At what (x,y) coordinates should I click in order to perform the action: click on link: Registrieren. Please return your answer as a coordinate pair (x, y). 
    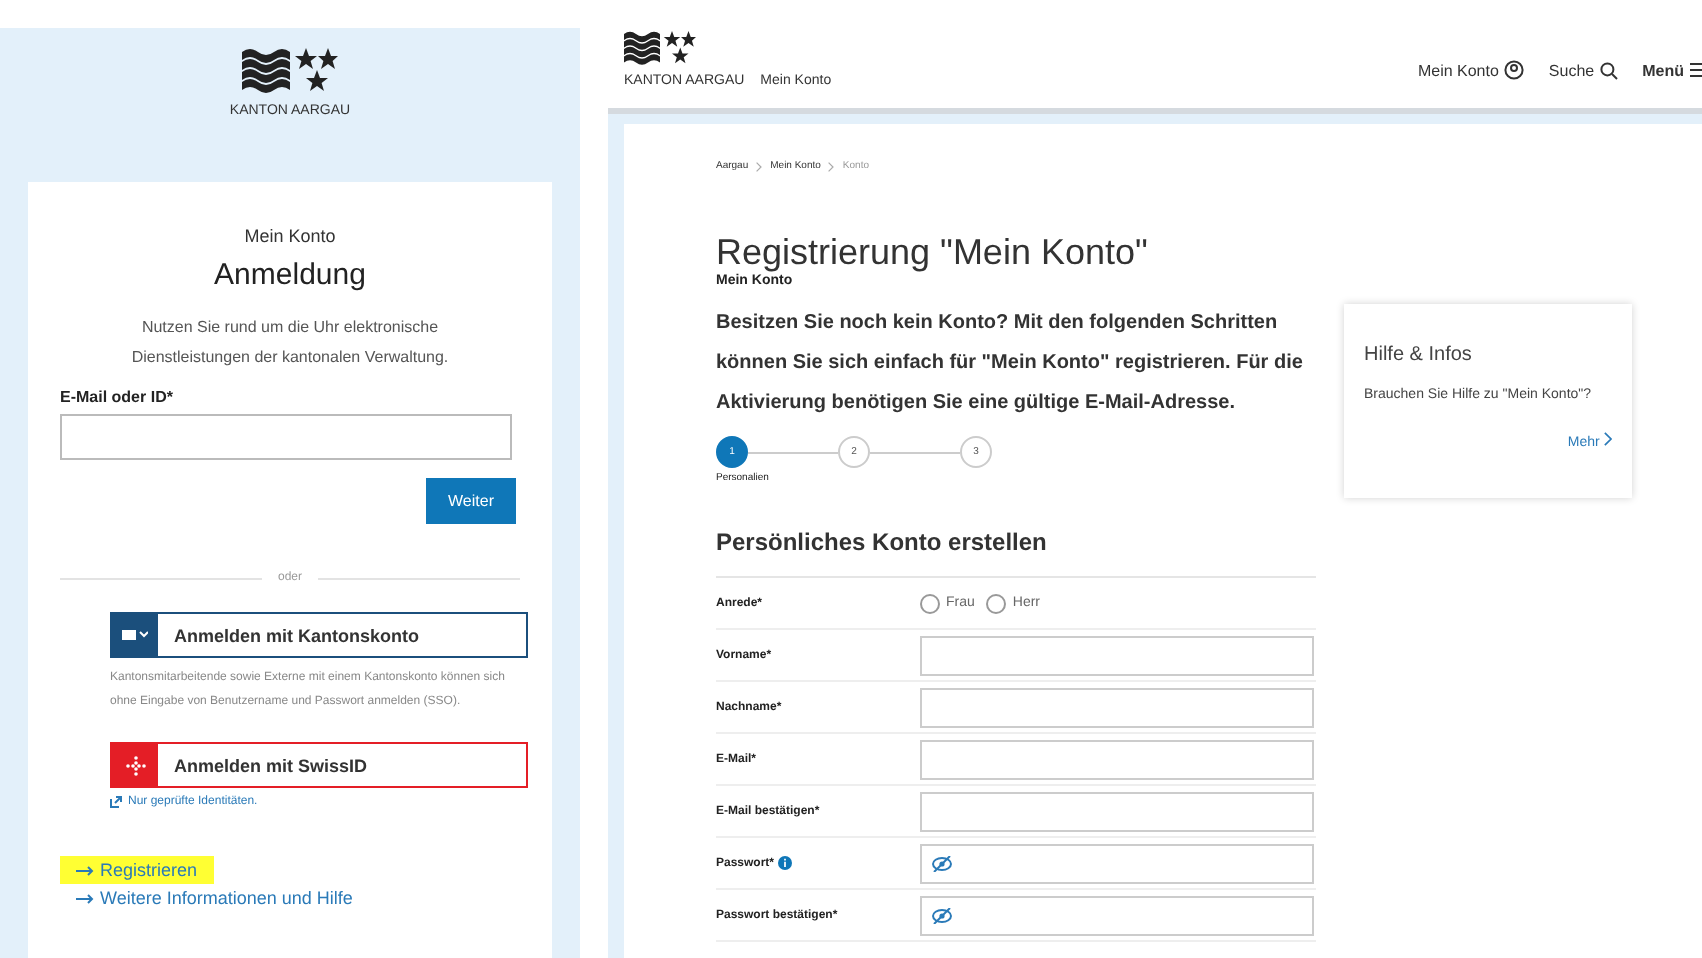
    Looking at the image, I should click on (137, 870).